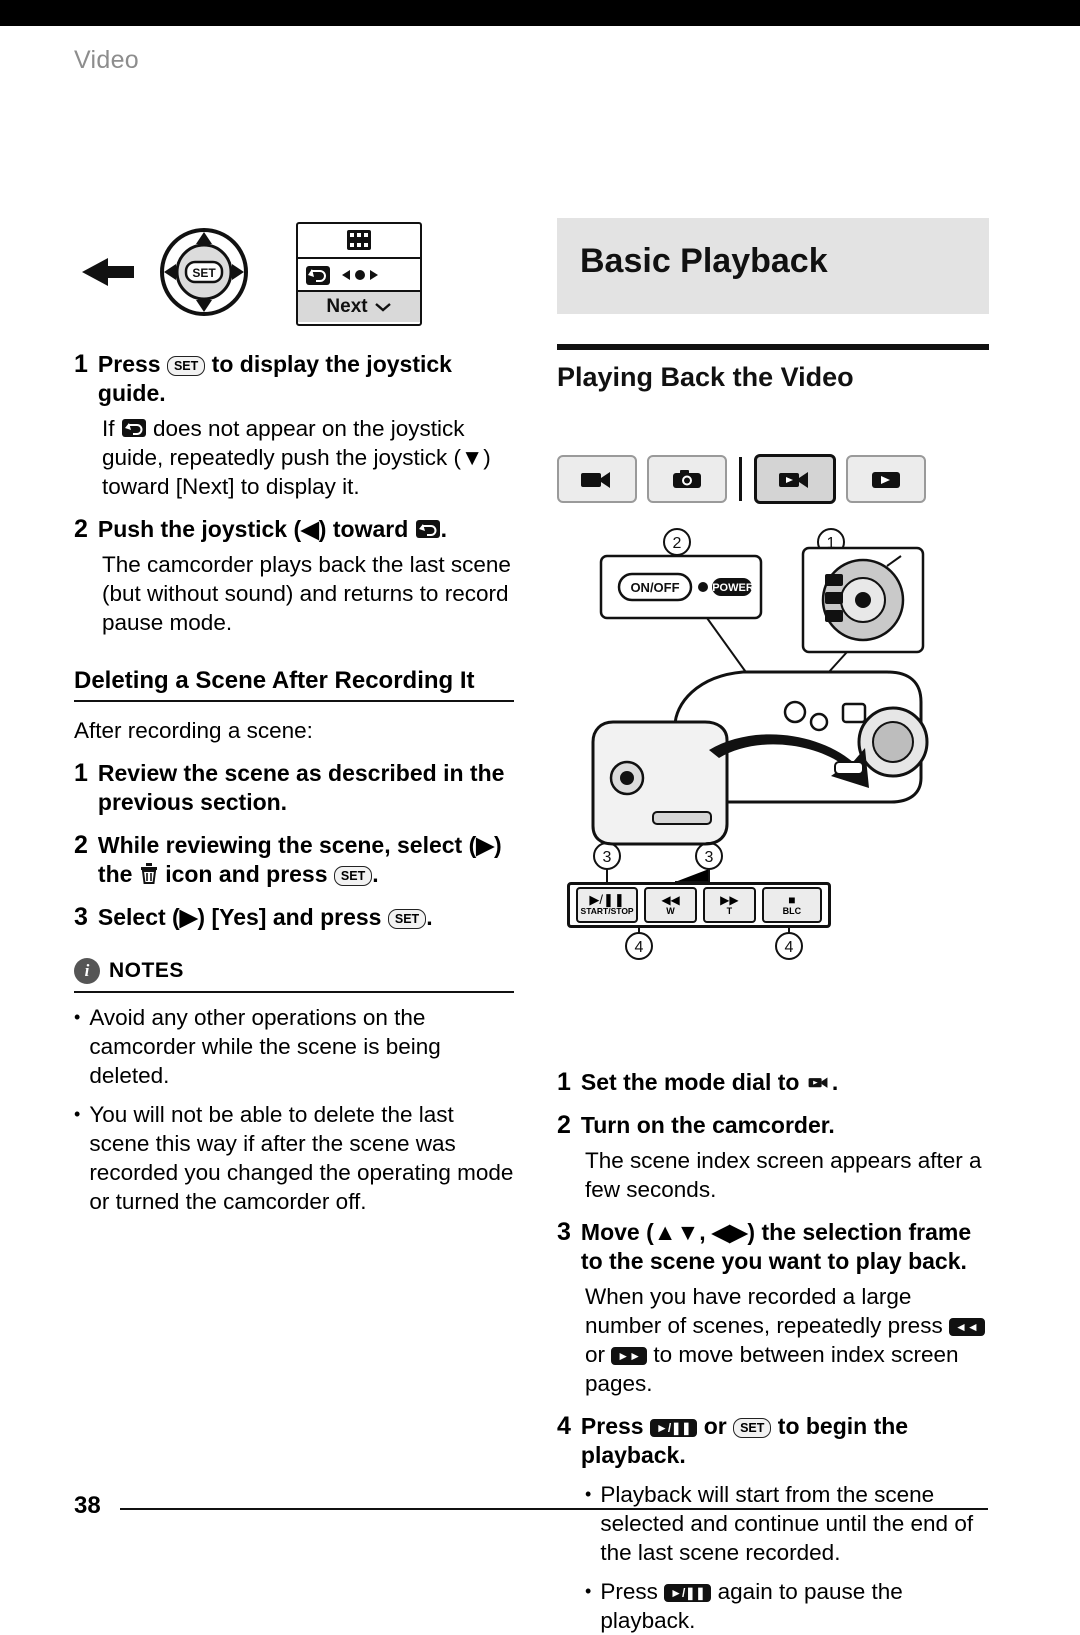 The width and height of the screenshot is (1080, 1635). What do you see at coordinates (342, 275) in the screenshot?
I see `guide-middle-row` at bounding box center [342, 275].